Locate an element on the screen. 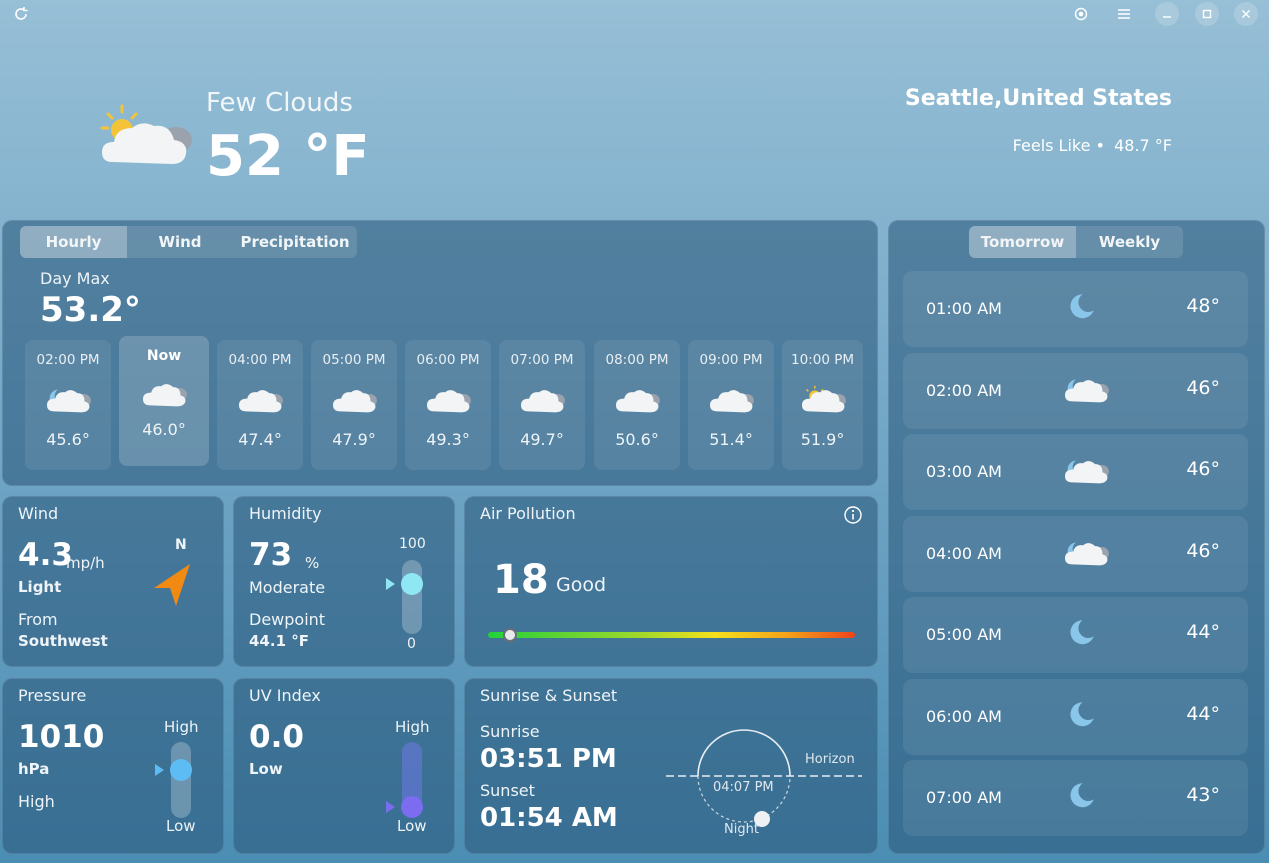 This screenshot has width=1269, height=863. menu-button is located at coordinates (1124, 14).